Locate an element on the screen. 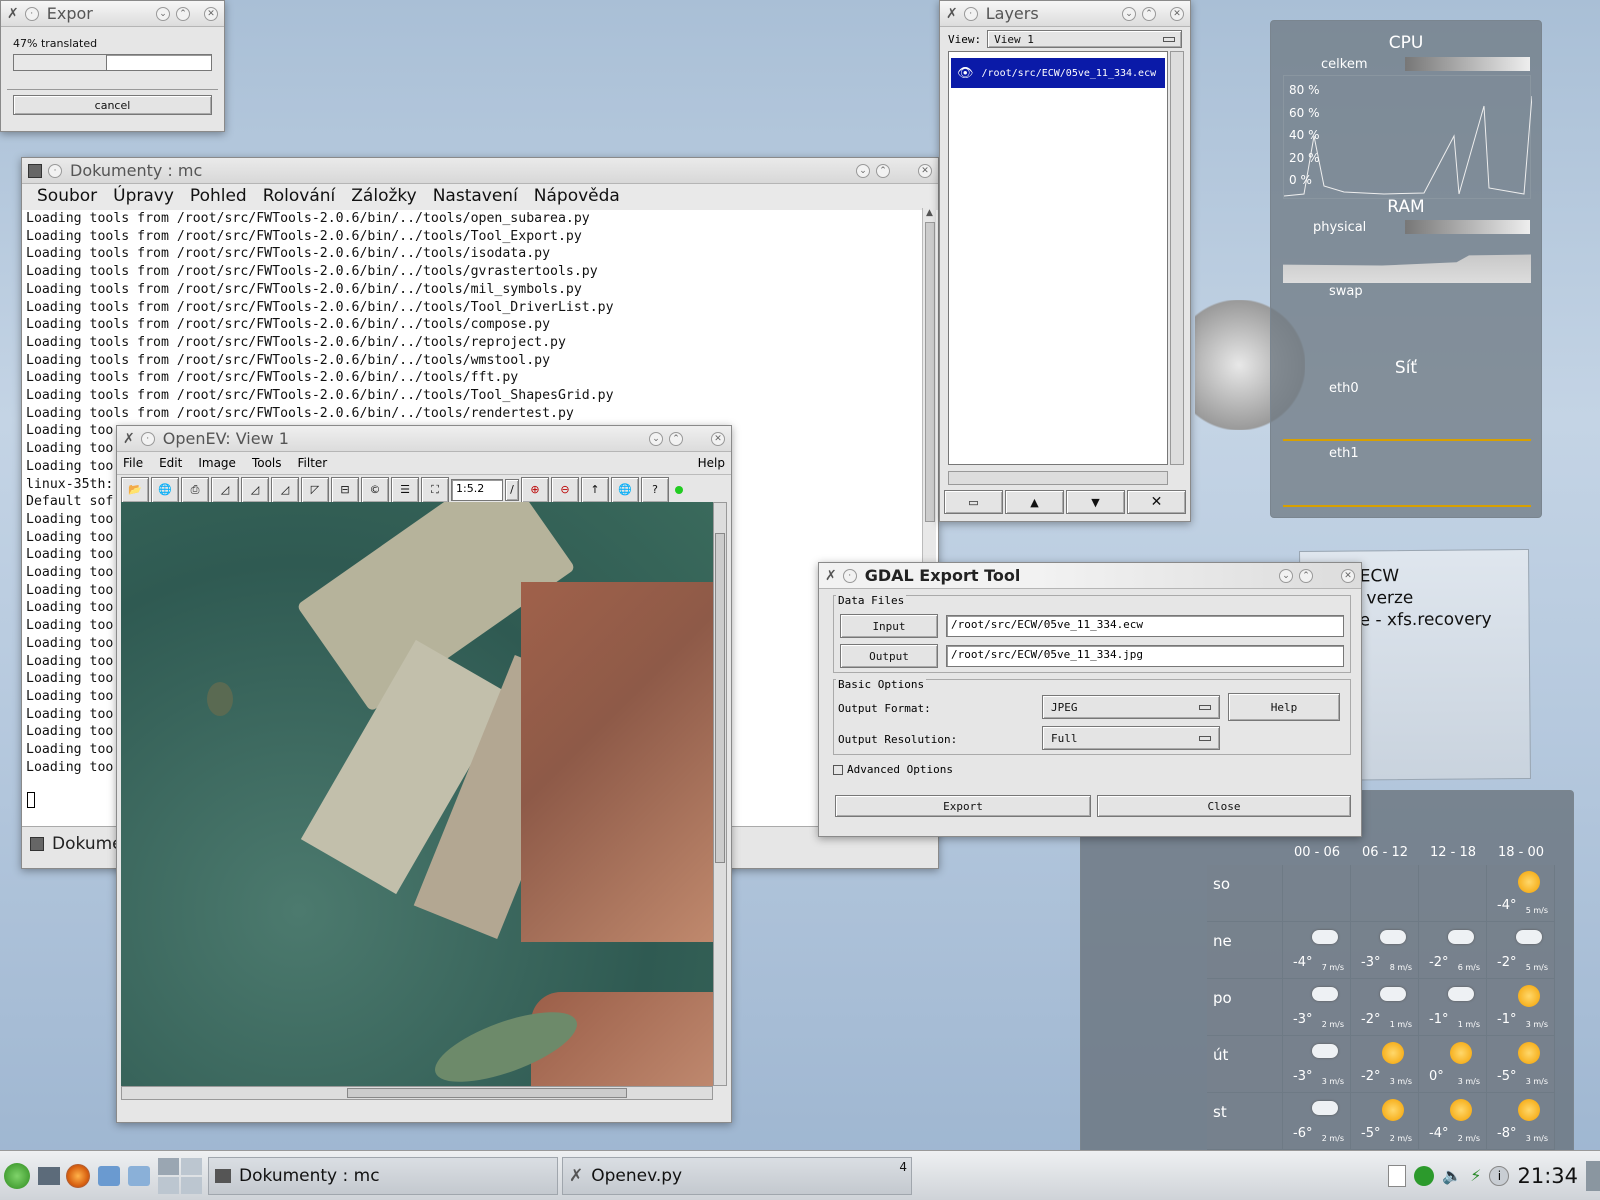 The width and height of the screenshot is (1600, 1200). help-button: Help is located at coordinates (1284, 707).